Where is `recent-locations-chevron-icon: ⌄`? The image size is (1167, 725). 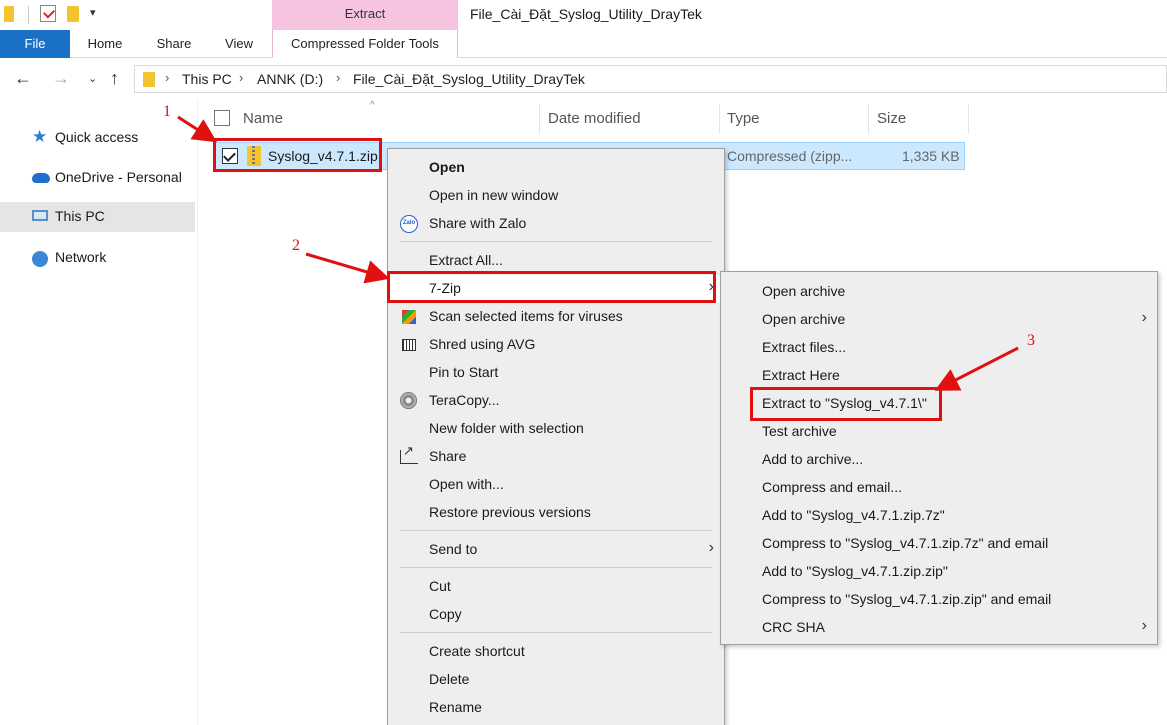 recent-locations-chevron-icon: ⌄ is located at coordinates (92, 78).